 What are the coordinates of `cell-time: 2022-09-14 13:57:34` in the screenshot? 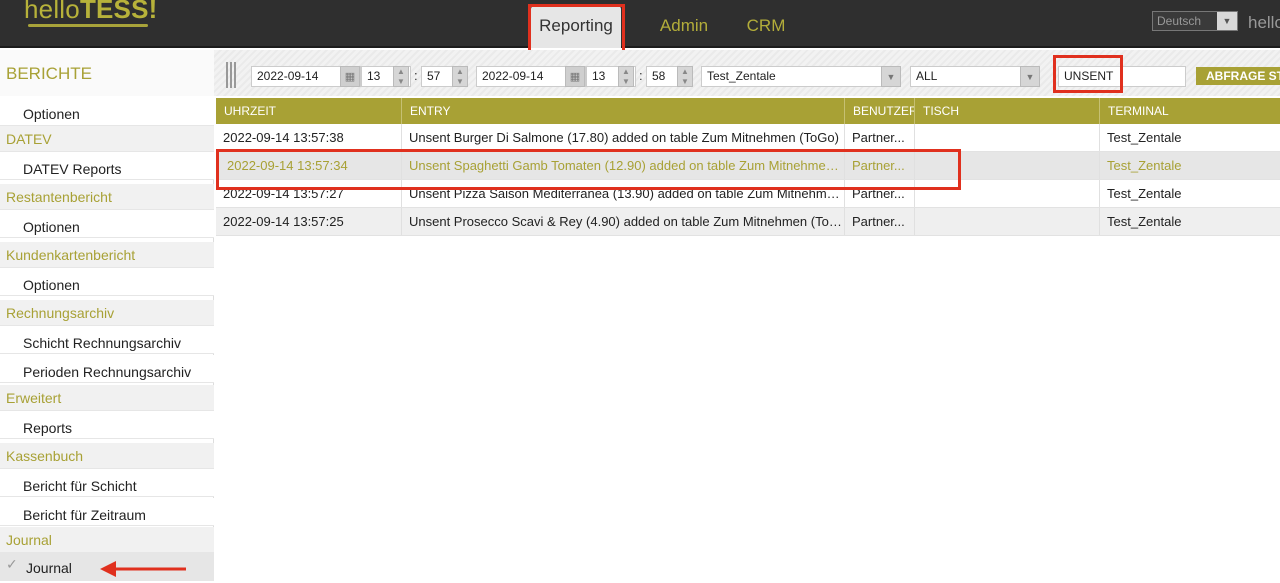 It's located at (309, 165).